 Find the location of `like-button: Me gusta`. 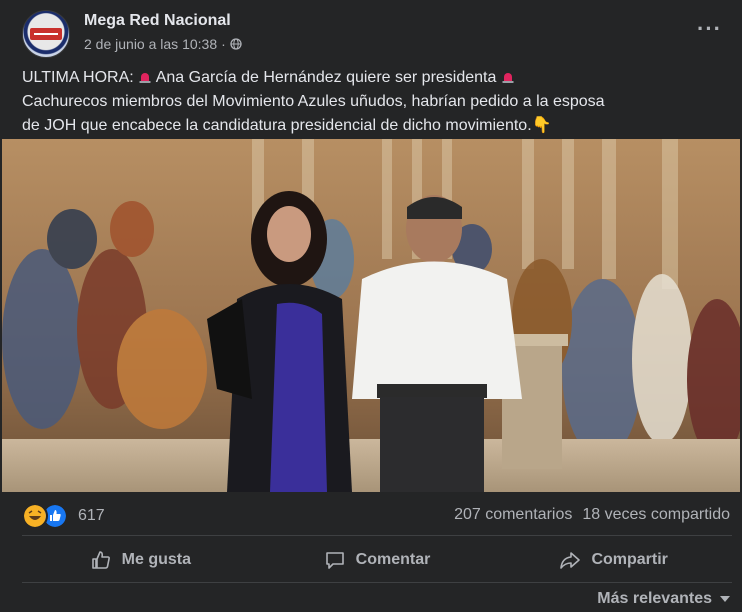

like-button: Me gusta is located at coordinates (140, 560).